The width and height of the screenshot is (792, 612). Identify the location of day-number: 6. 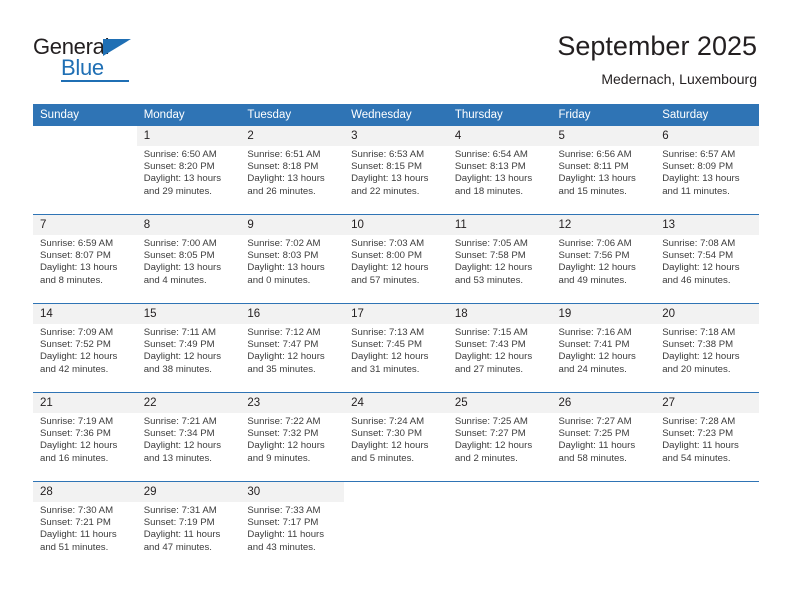
(707, 136).